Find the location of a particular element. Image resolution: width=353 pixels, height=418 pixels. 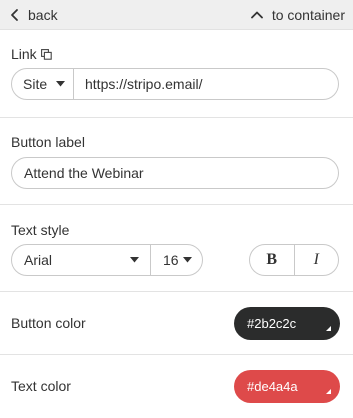

button-color-picker: #2b2c2c is located at coordinates (287, 323).